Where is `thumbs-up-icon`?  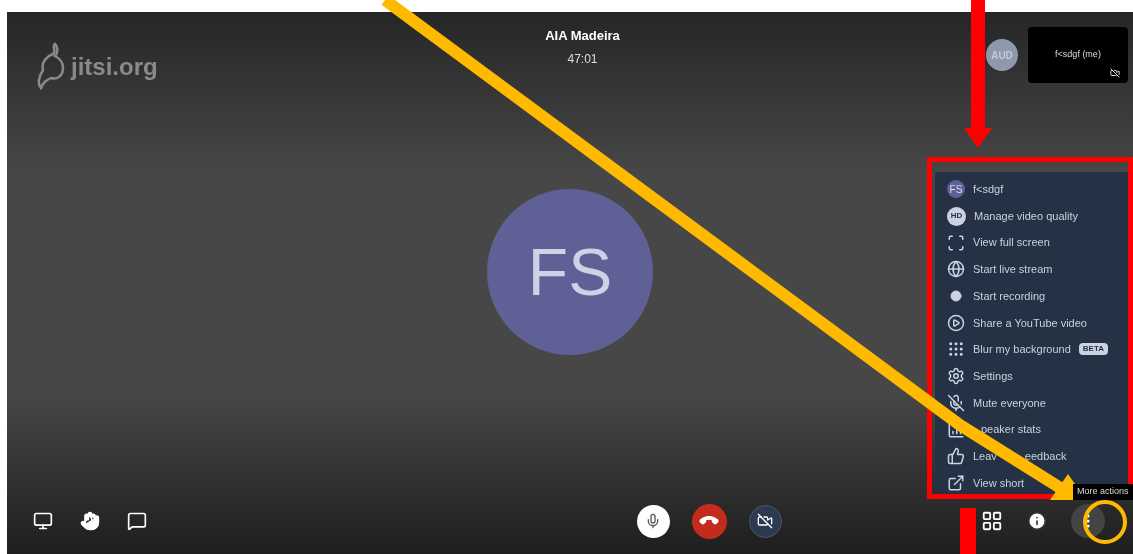
thumbs-up-icon is located at coordinates (956, 456).